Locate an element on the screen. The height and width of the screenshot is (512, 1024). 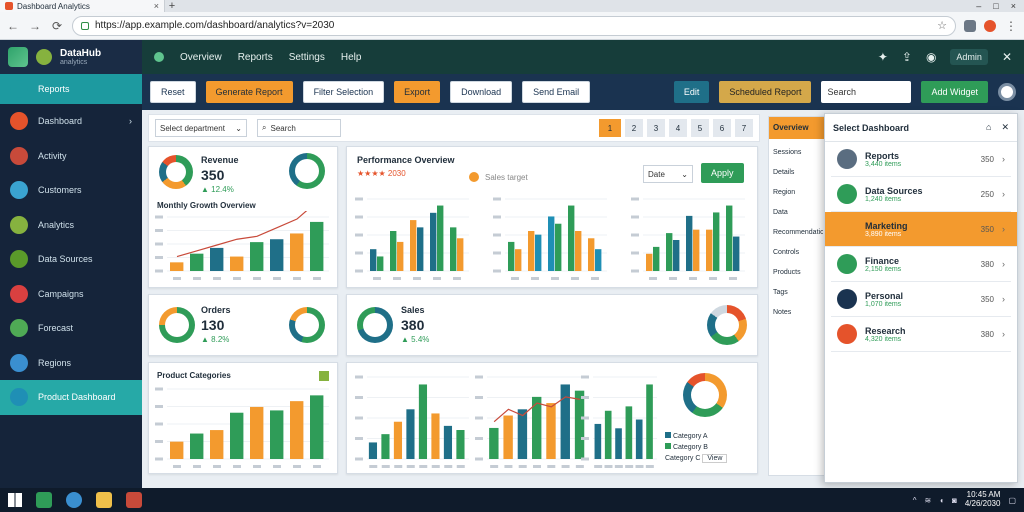
network-icon: ≋ is located at coordinates (927, 500).